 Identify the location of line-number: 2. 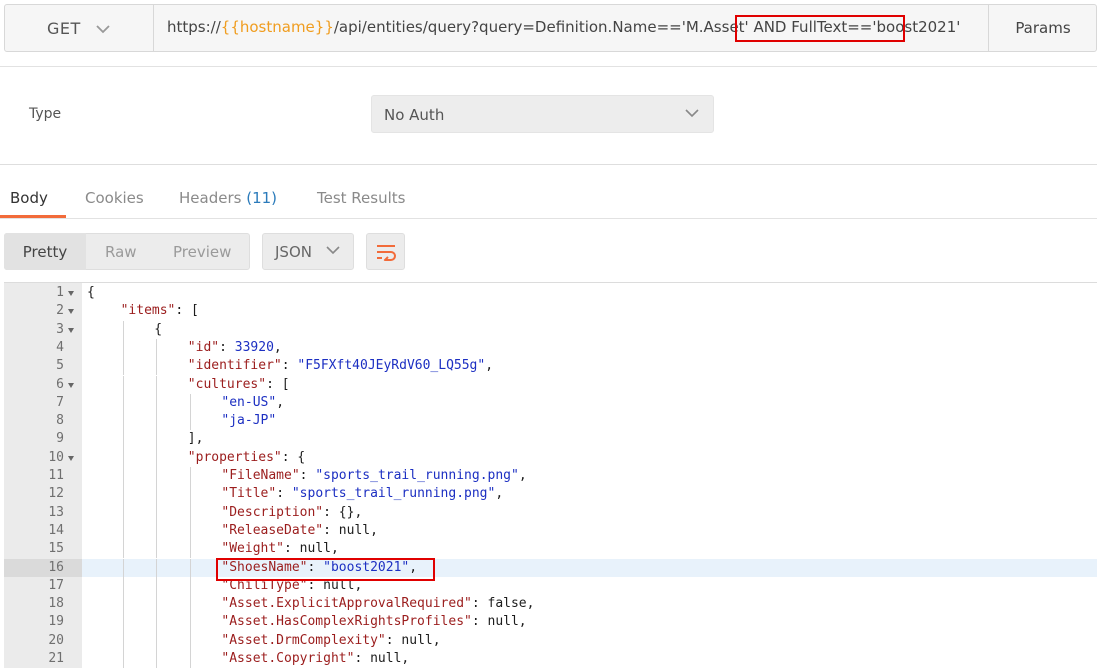
(60, 311).